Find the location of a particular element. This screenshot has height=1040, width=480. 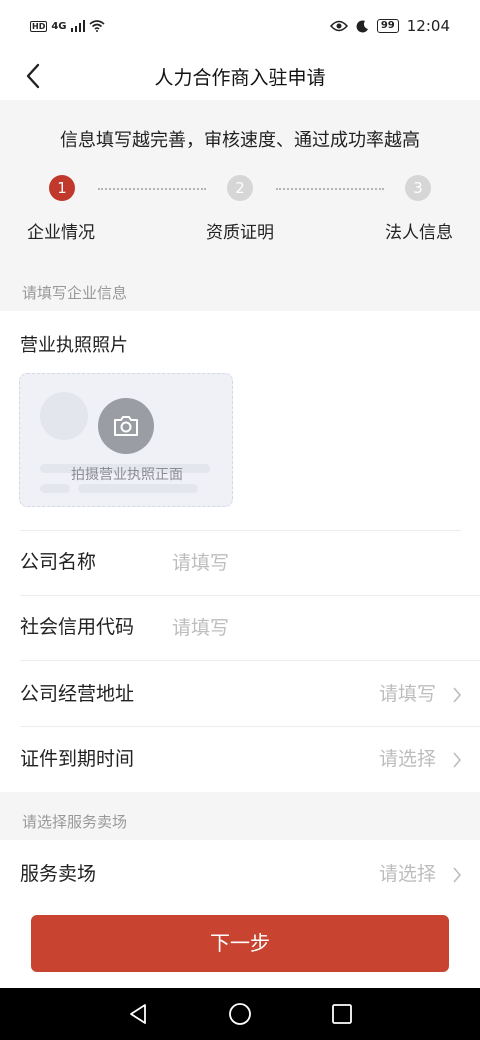

step-1-label: 企业情况 is located at coordinates (61, 233).